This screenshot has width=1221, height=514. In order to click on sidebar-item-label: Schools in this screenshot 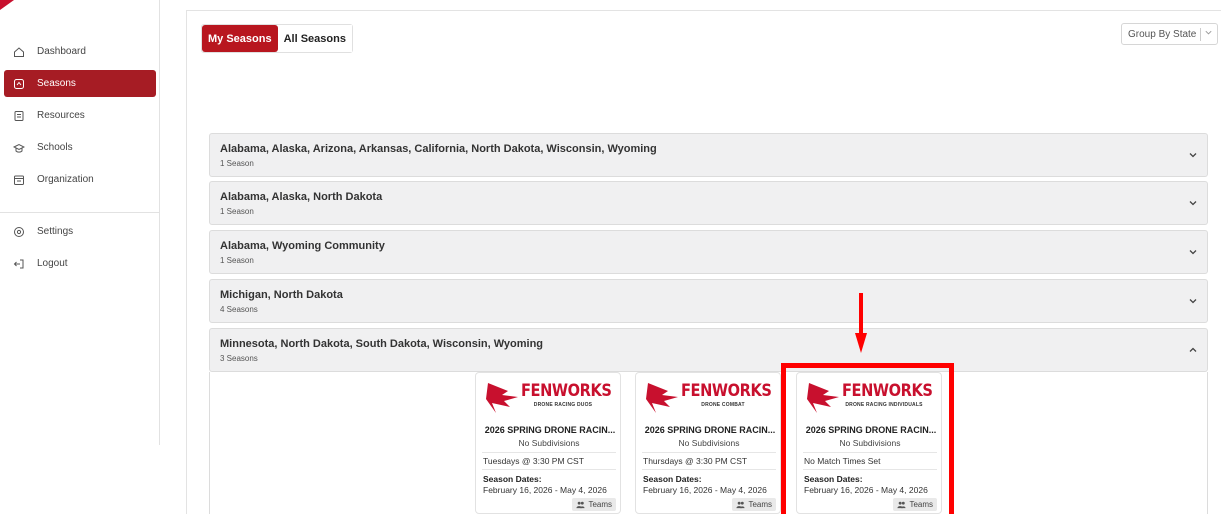, I will do `click(55, 147)`.